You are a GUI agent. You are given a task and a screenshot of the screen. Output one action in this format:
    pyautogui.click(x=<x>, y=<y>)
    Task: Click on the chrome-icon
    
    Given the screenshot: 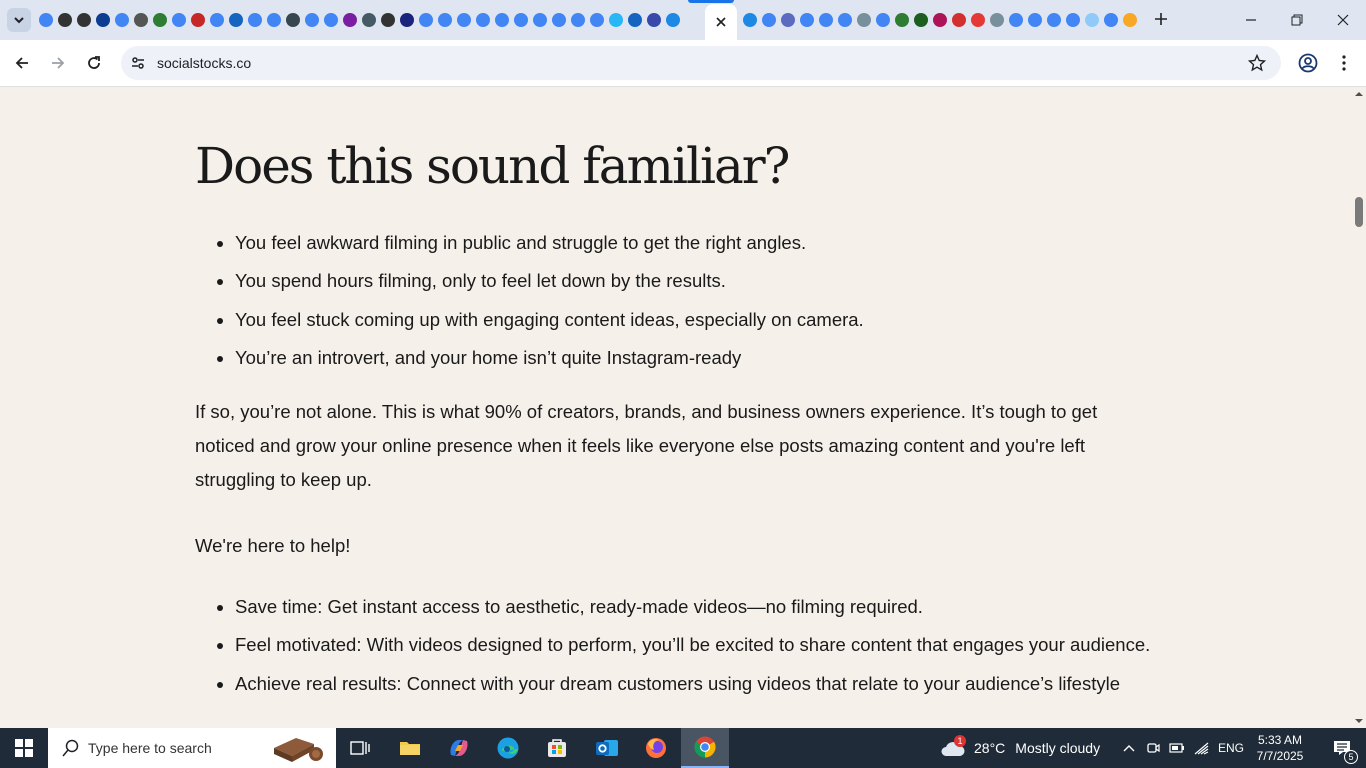 What is the action you would take?
    pyautogui.click(x=705, y=747)
    